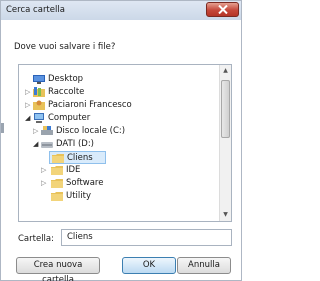 The height and width of the screenshot is (281, 320). I want to click on tree-item-label: Raccolte, so click(66, 92).